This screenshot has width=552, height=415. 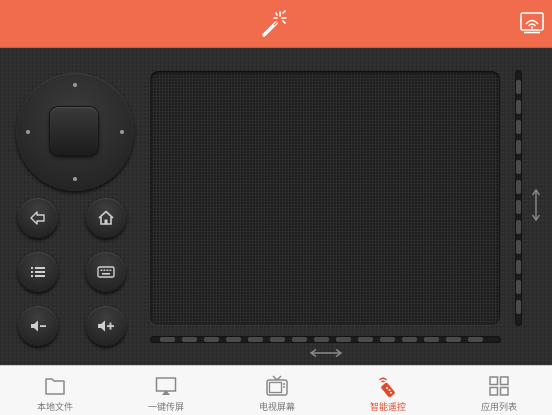 I want to click on dpad-up, so click(x=75, y=85).